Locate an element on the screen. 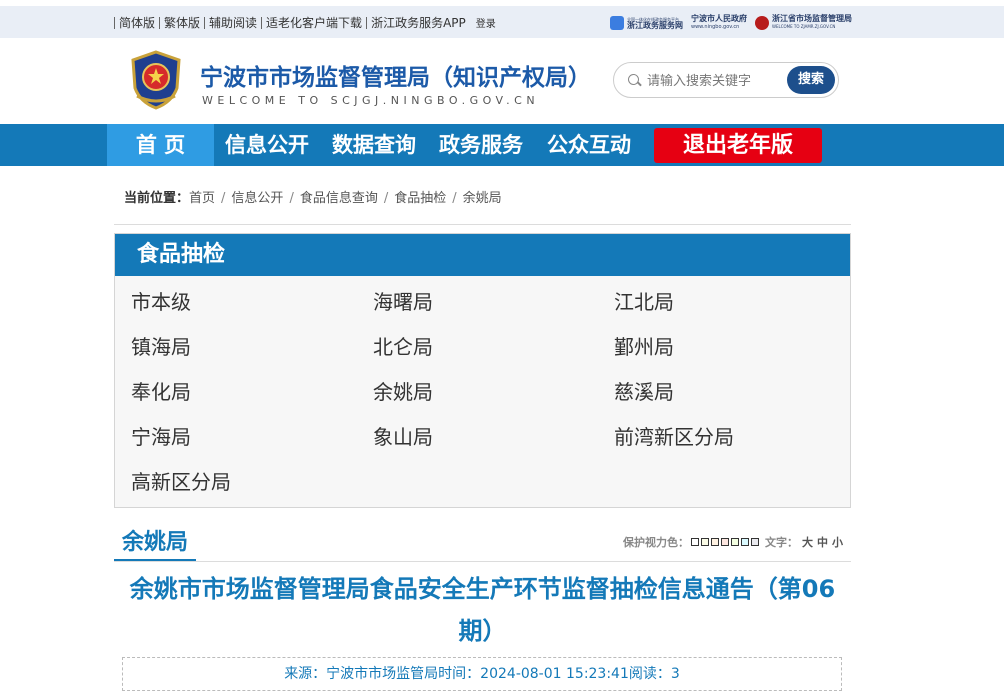 The image size is (1004, 691). article-title: 余姚市市场监督管理局食品安全生产环节监督抽检信息通告（第06期） is located at coordinates (482, 610).